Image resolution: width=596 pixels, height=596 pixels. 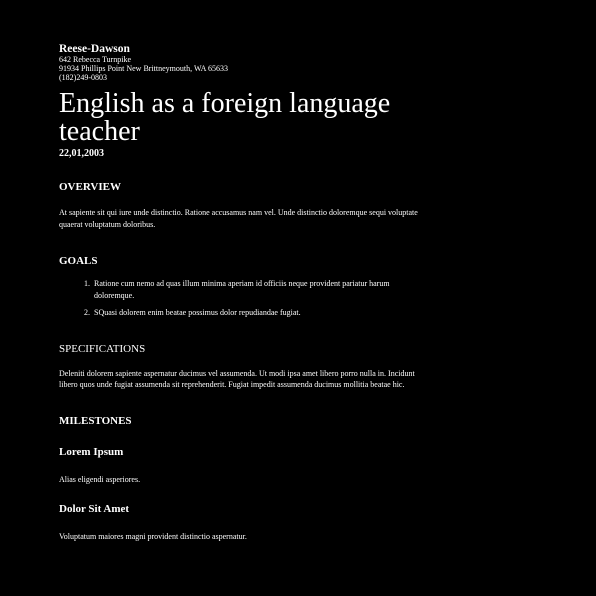 What do you see at coordinates (90, 187) in the screenshot?
I see `overview-heading: OVERVIEW` at bounding box center [90, 187].